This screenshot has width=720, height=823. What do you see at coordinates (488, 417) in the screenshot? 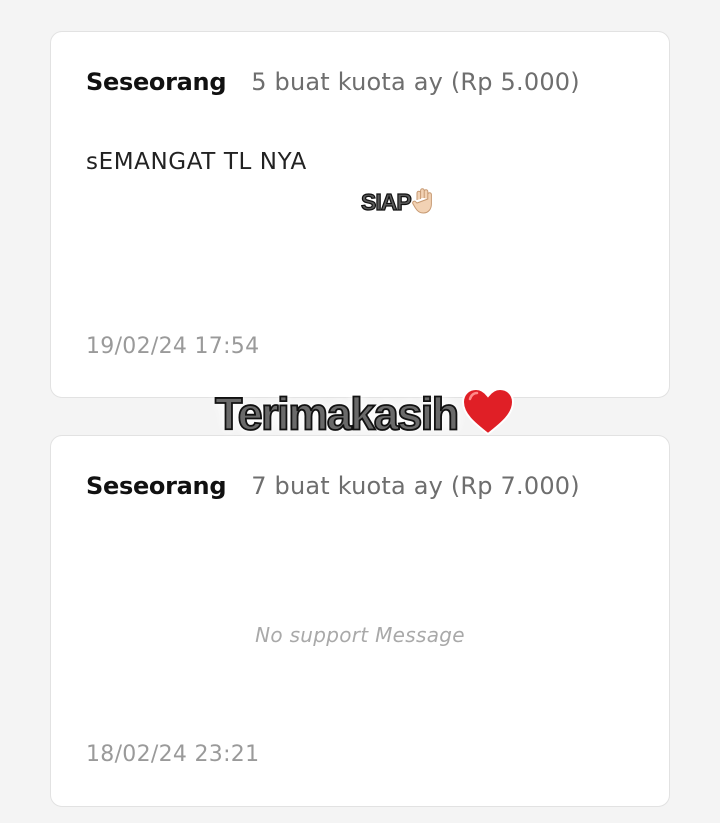
I see `red-heart-icon` at bounding box center [488, 417].